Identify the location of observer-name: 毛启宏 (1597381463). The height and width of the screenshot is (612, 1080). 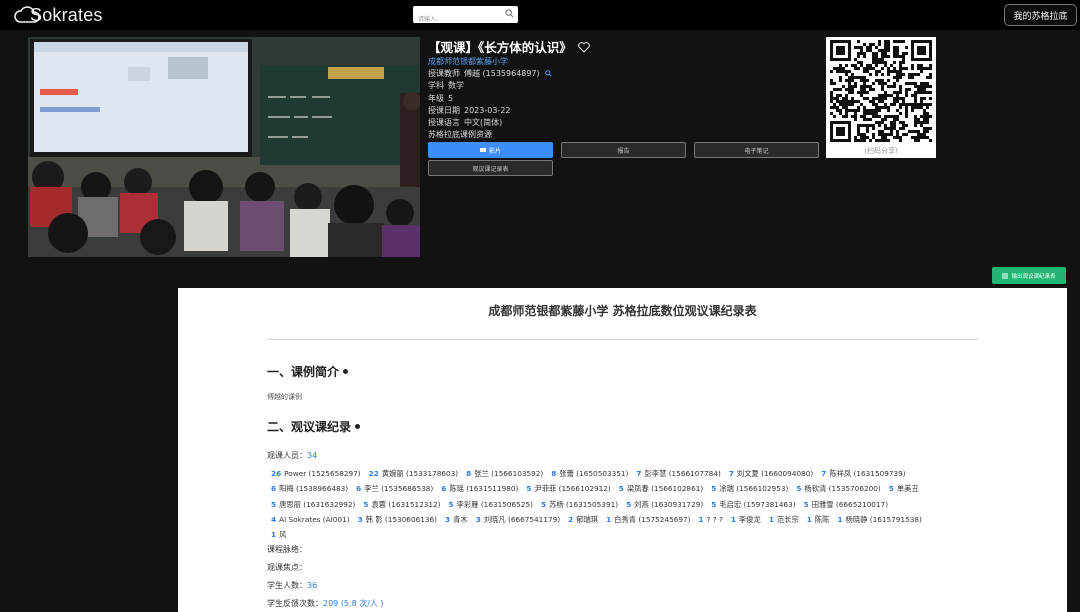
(757, 504).